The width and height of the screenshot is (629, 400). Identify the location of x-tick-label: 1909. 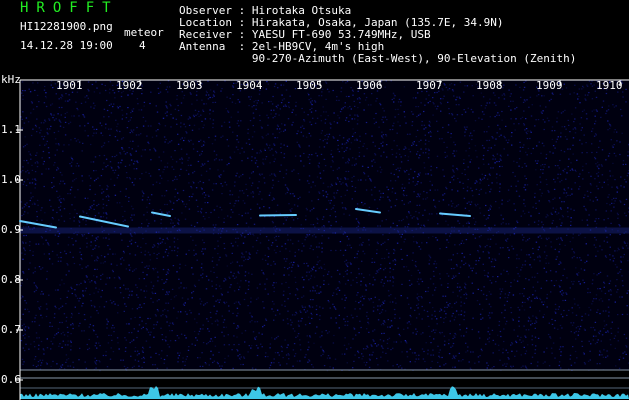
(549, 85).